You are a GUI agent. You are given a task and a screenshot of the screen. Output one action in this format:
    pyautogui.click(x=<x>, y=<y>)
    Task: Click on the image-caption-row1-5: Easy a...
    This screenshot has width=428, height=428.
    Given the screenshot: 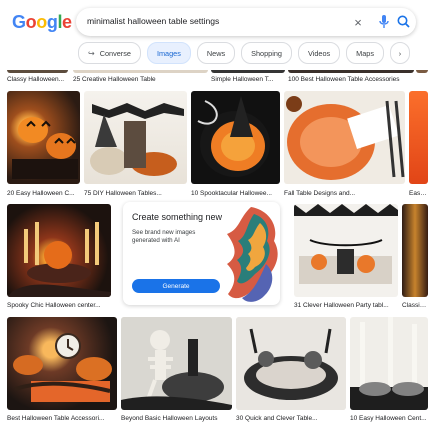 What is the action you would take?
    pyautogui.click(x=418, y=193)
    